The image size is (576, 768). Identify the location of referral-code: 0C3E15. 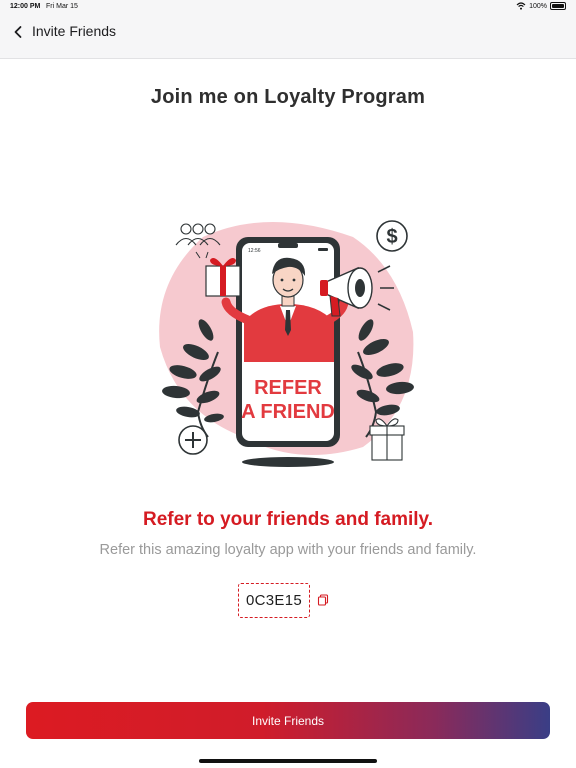
(273, 600).